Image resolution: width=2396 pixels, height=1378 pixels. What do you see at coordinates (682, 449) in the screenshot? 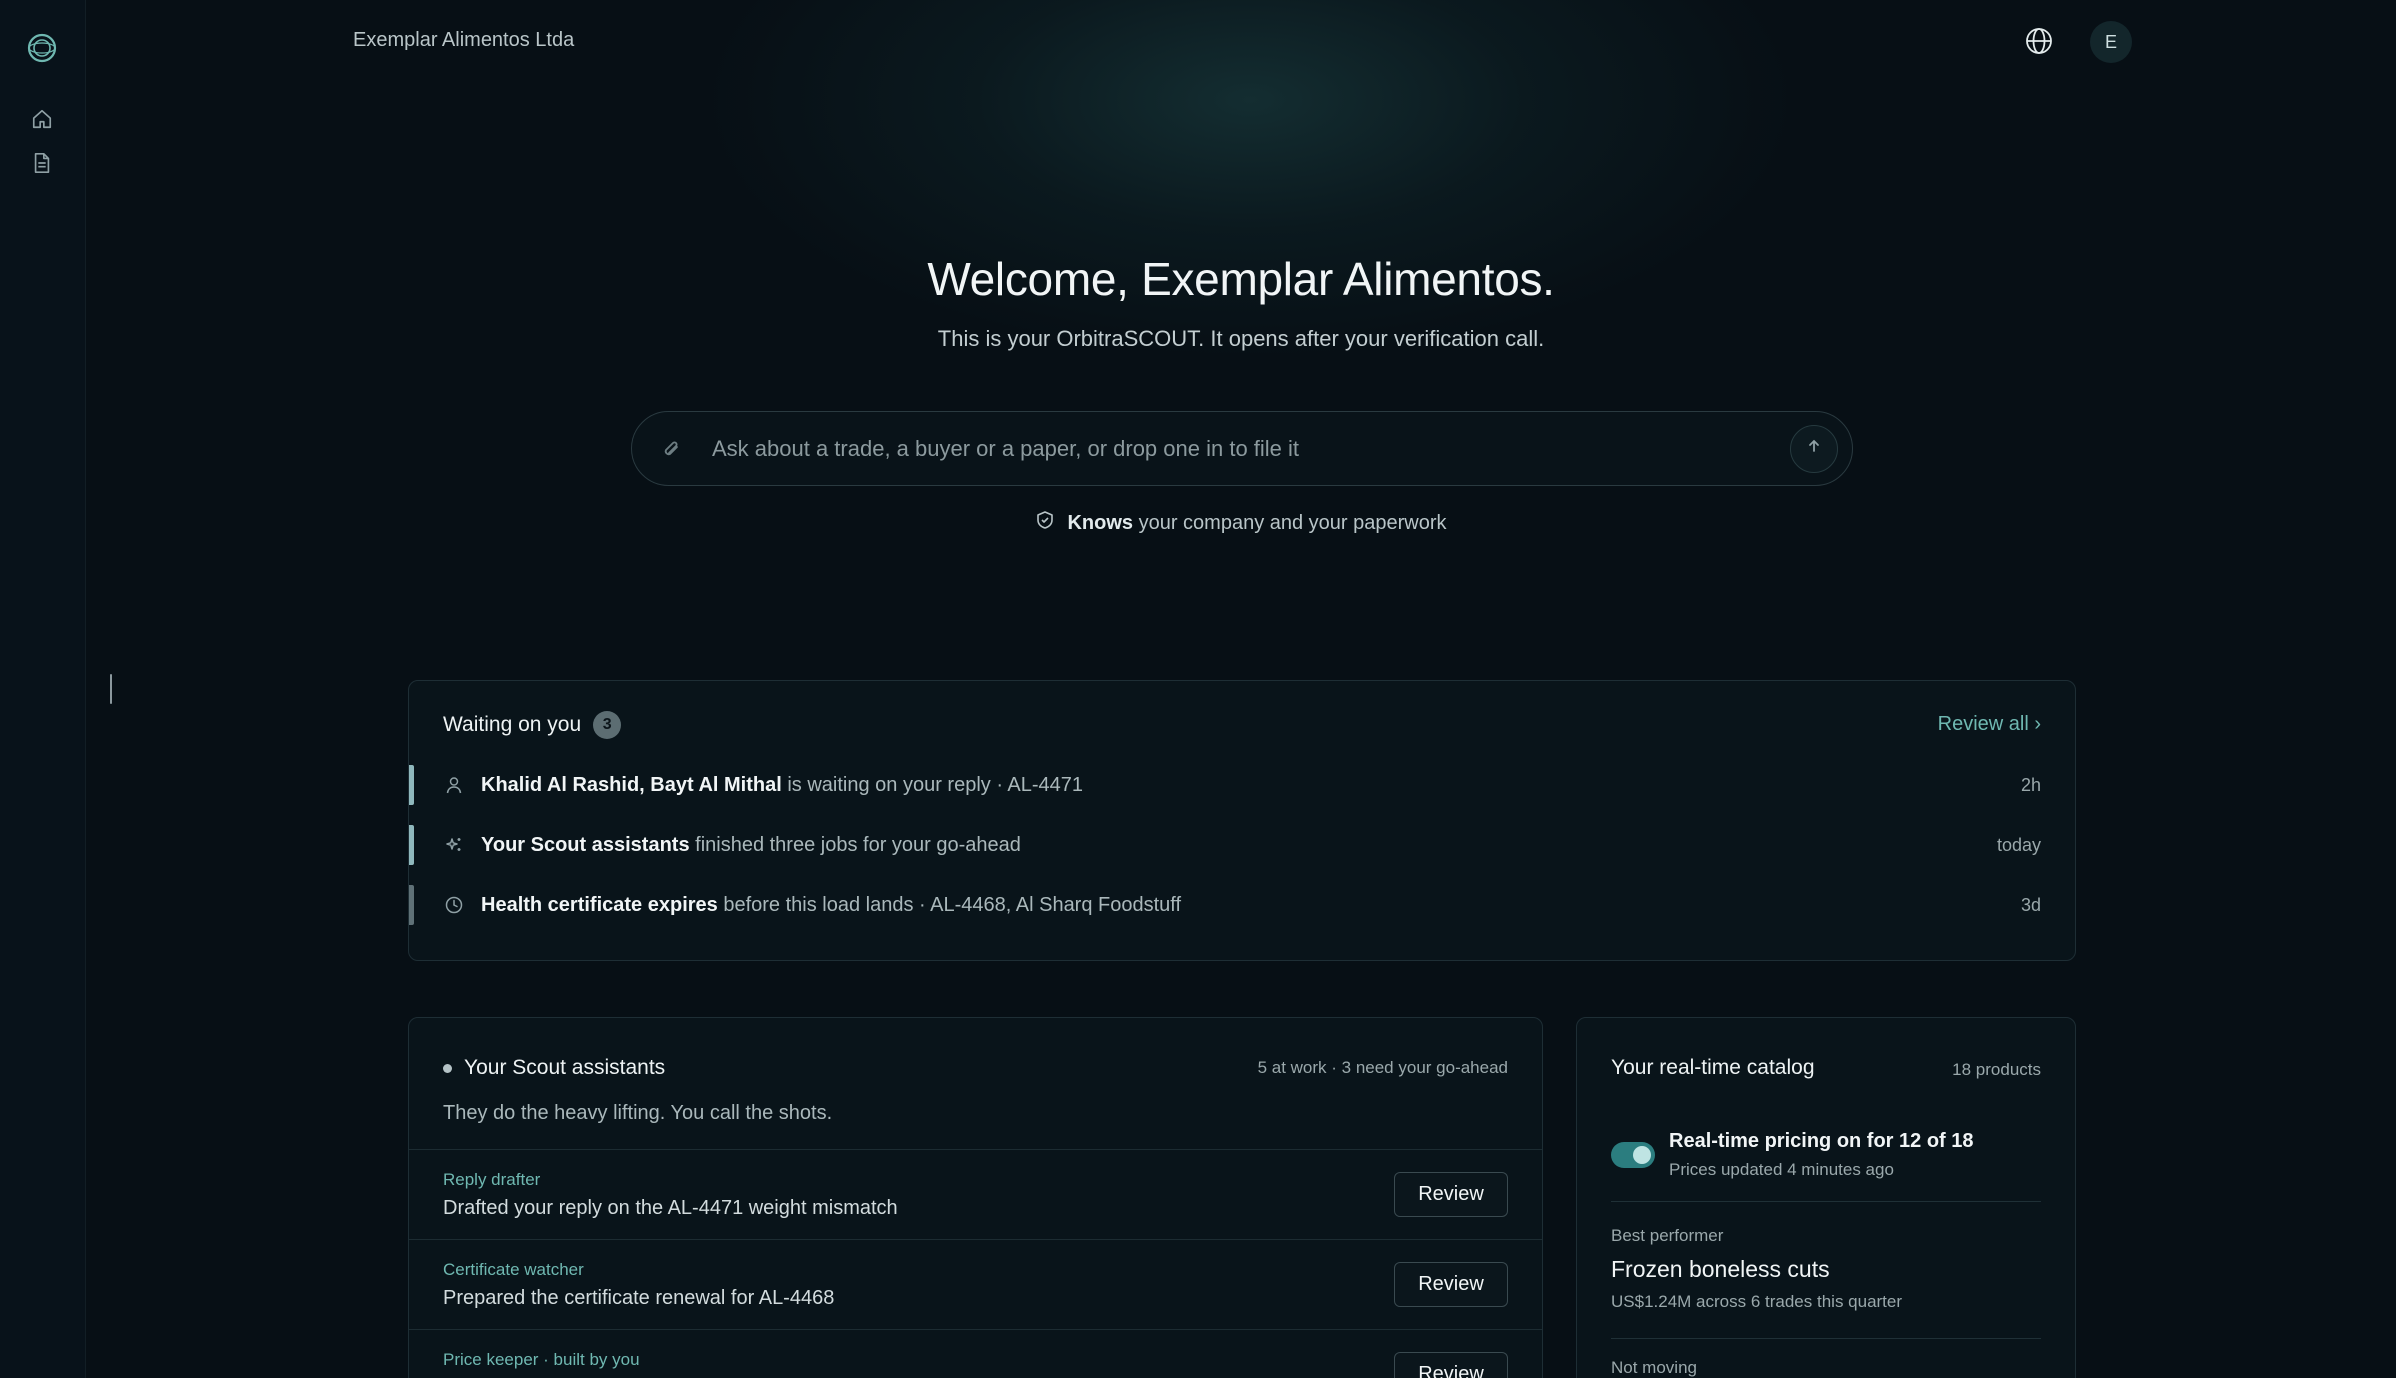
I see `paperclip-icon` at bounding box center [682, 449].